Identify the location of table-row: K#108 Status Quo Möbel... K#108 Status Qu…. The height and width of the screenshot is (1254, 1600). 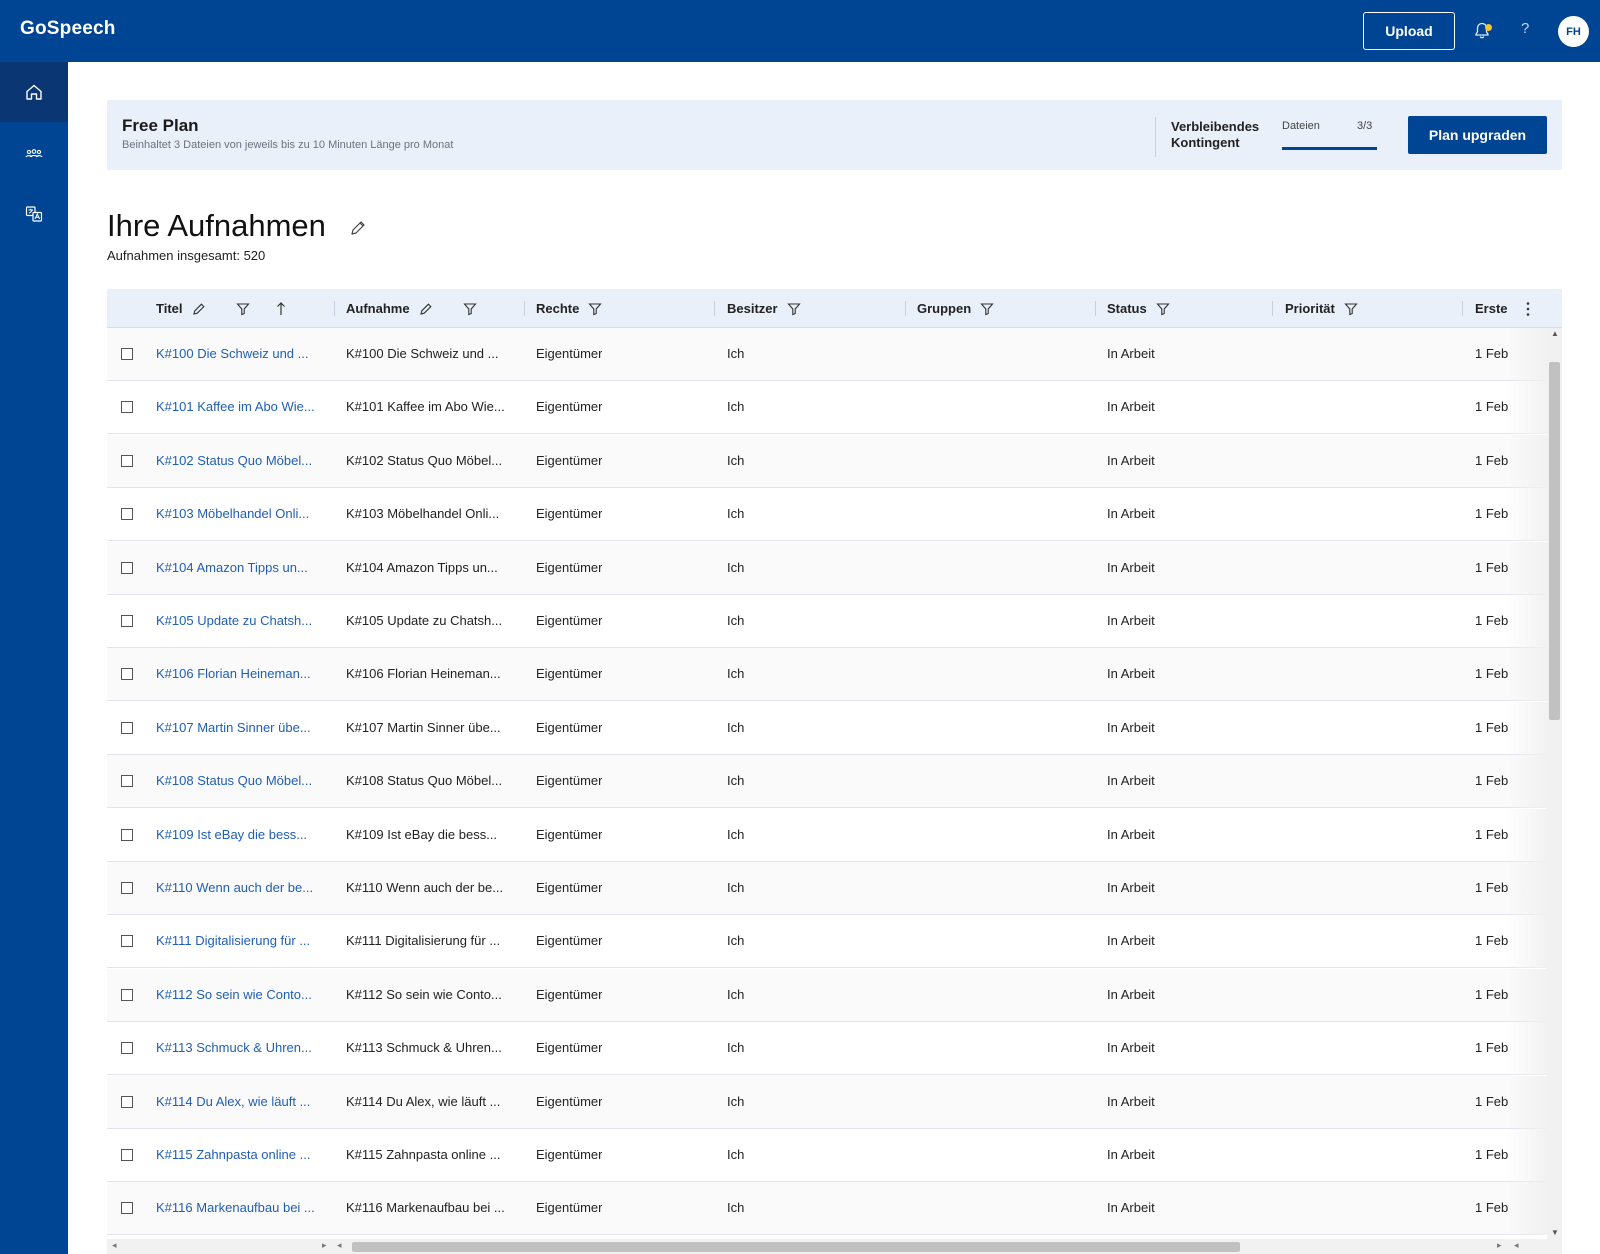
(827, 782).